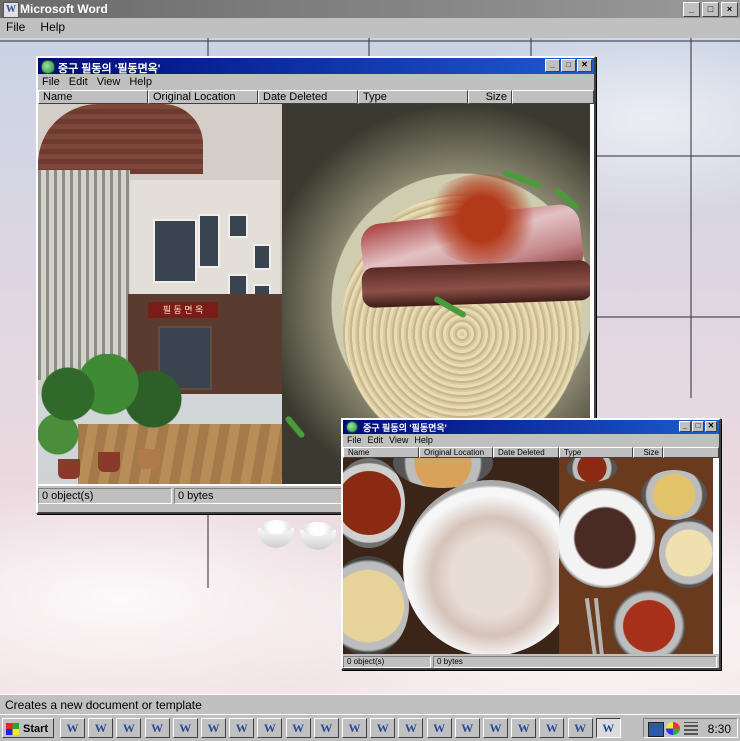  What do you see at coordinates (451, 556) in the screenshot?
I see `suyuk-photo` at bounding box center [451, 556].